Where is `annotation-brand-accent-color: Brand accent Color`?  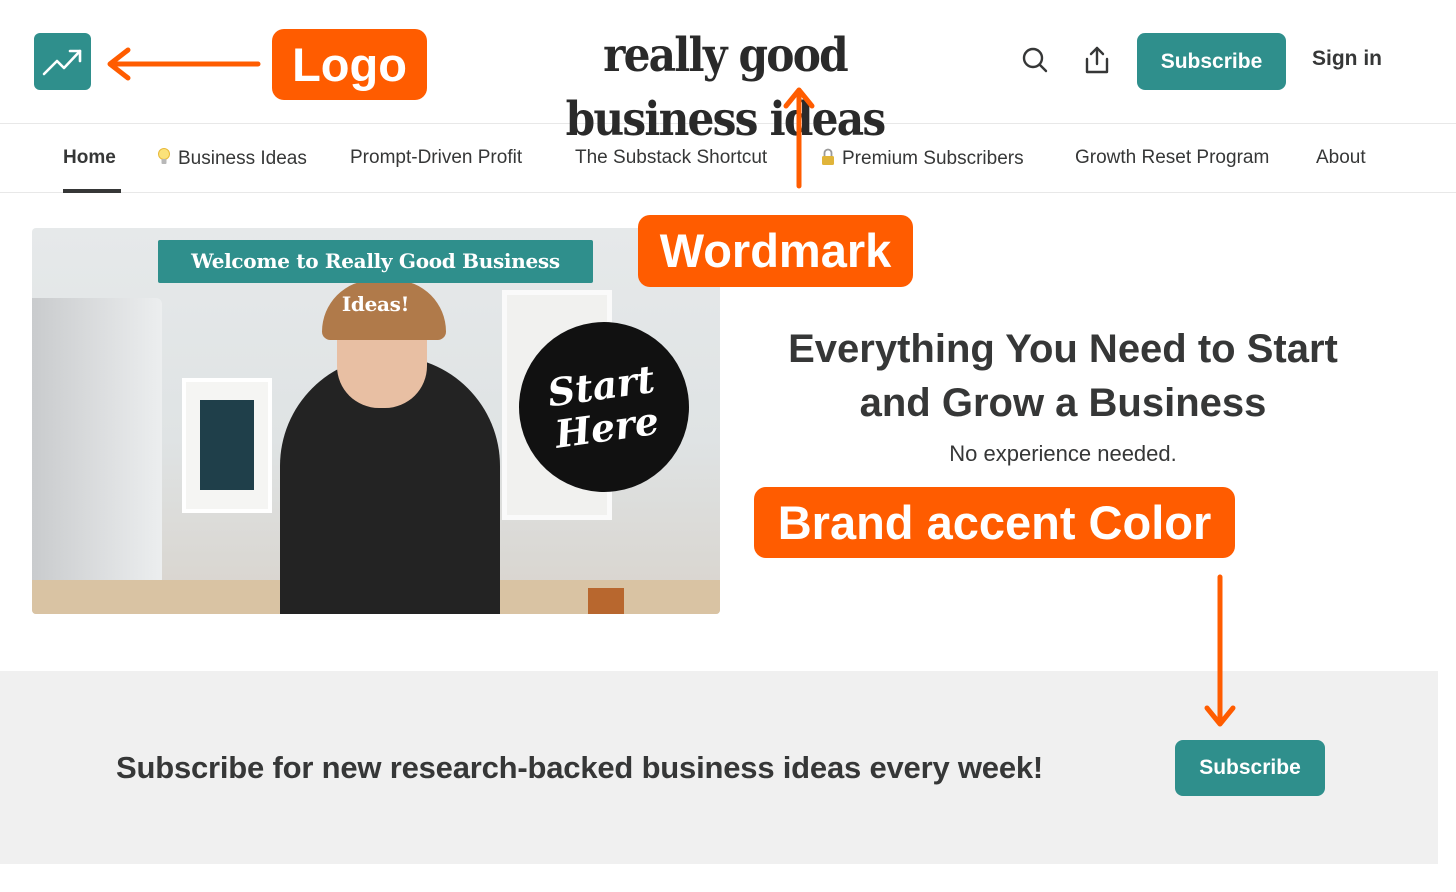
annotation-brand-accent-color: Brand accent Color is located at coordinates (994, 522).